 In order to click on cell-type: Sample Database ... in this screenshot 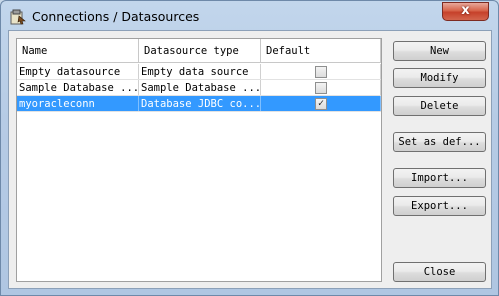, I will do `click(201, 87)`.